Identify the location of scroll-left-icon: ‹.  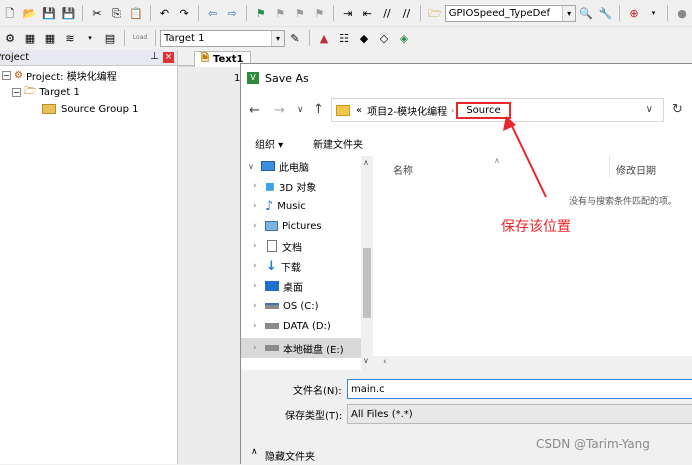
(385, 362).